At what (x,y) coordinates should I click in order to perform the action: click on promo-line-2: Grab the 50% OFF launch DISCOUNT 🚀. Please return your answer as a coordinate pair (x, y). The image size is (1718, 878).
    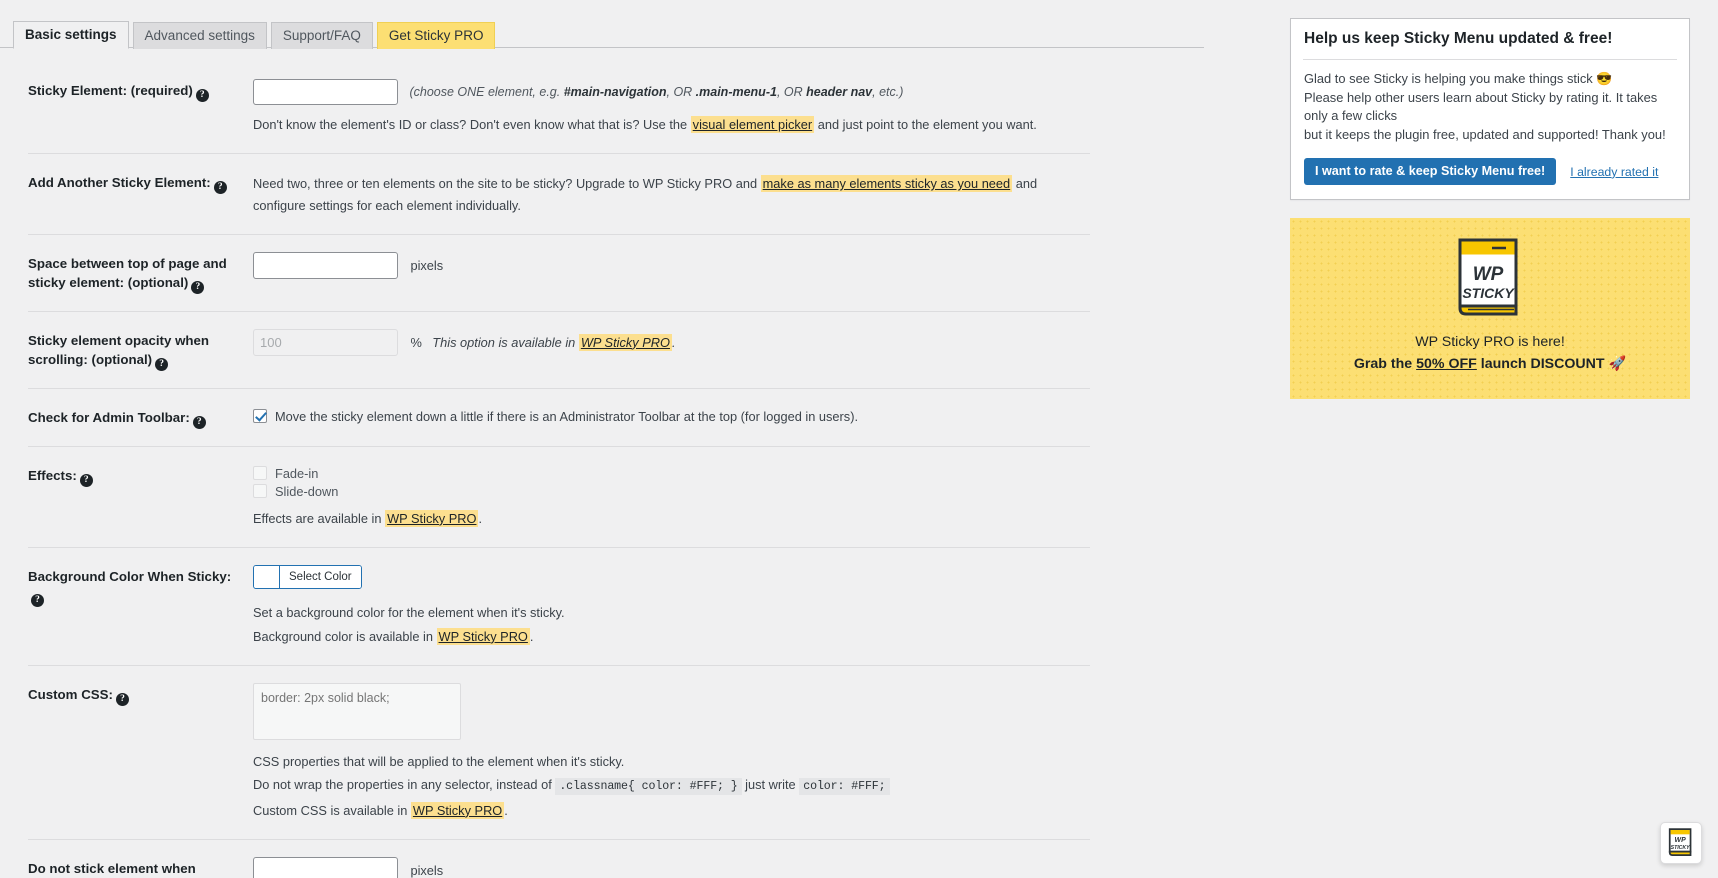
    Looking at the image, I should click on (1490, 364).